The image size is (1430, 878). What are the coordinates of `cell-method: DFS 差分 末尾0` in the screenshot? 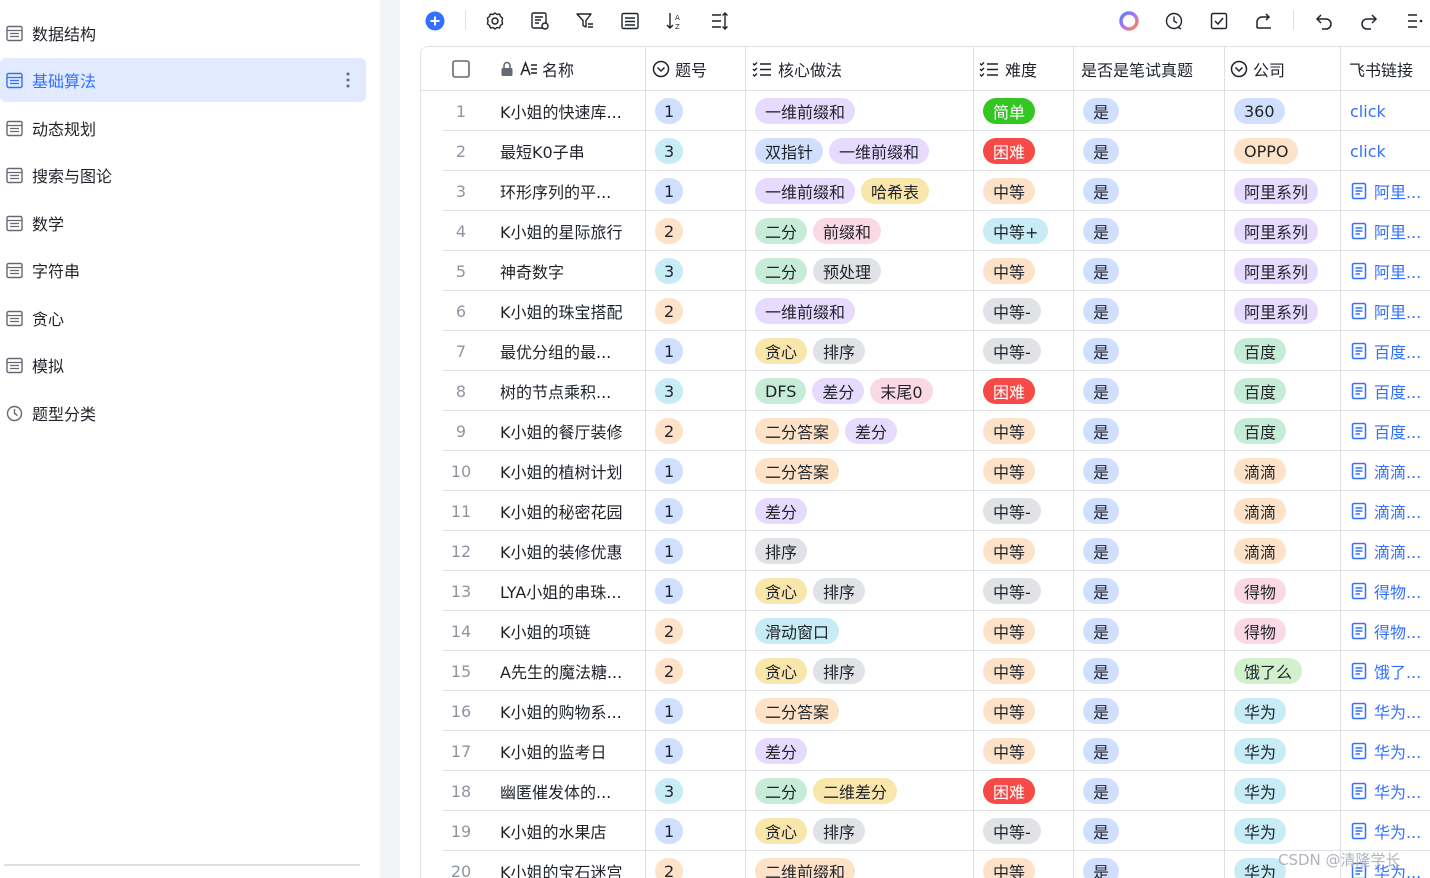 It's located at (863, 391).